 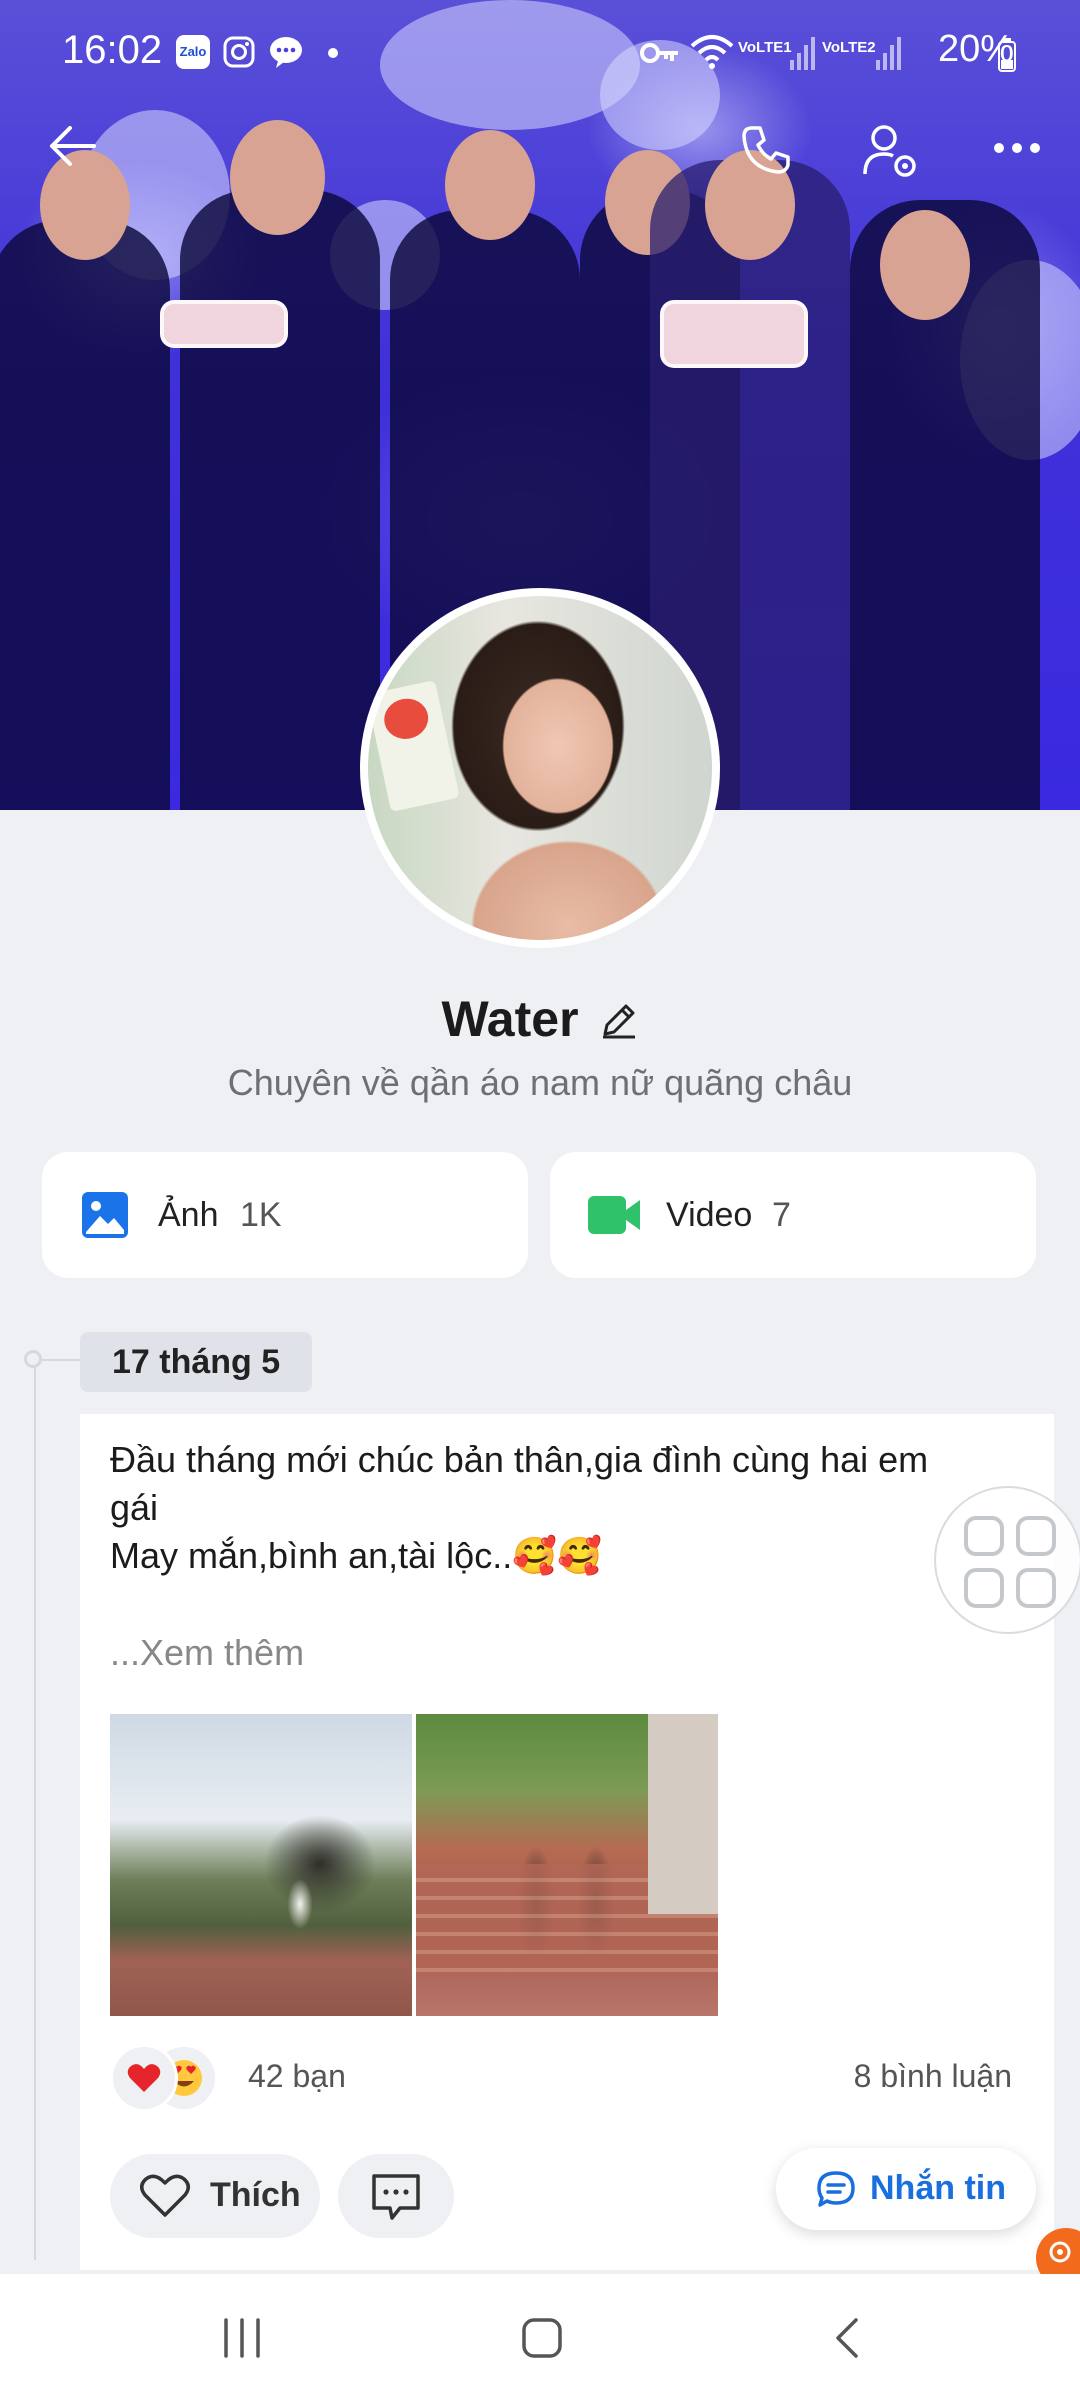 I want to click on comment-count: 8 bình luận, so click(x=933, y=2076).